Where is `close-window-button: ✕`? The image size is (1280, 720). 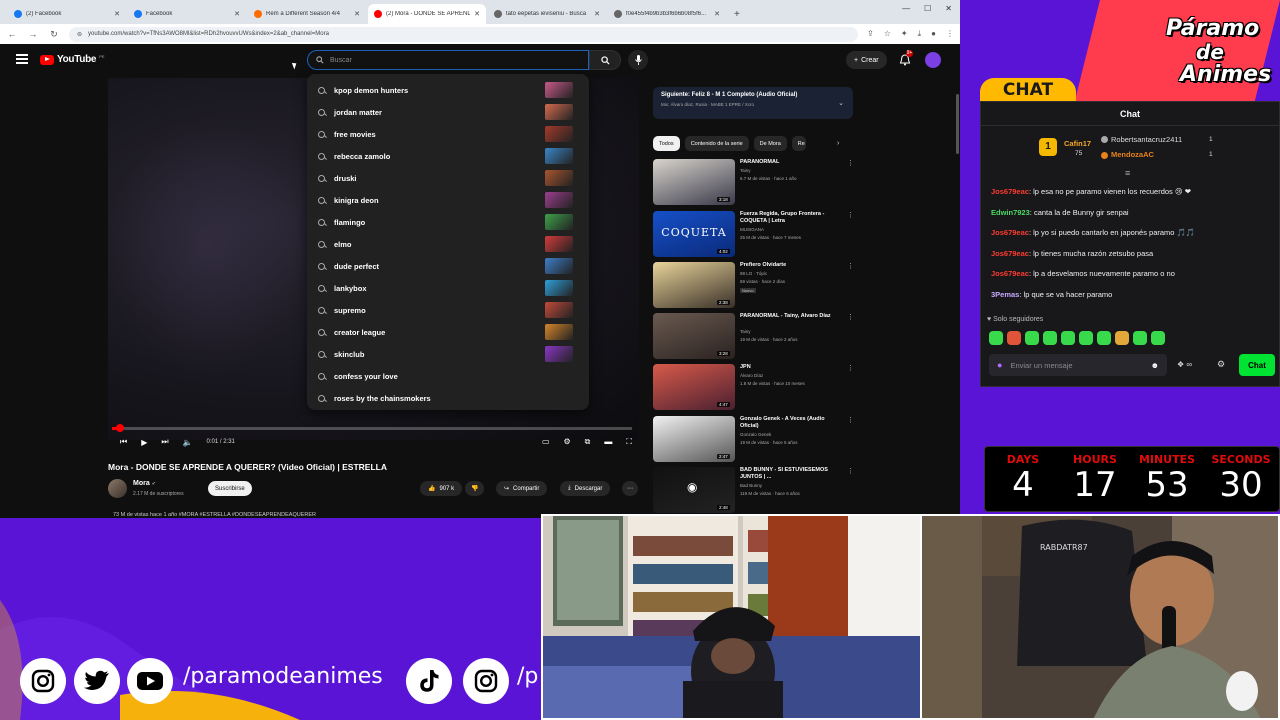 close-window-button: ✕ is located at coordinates (948, 8).